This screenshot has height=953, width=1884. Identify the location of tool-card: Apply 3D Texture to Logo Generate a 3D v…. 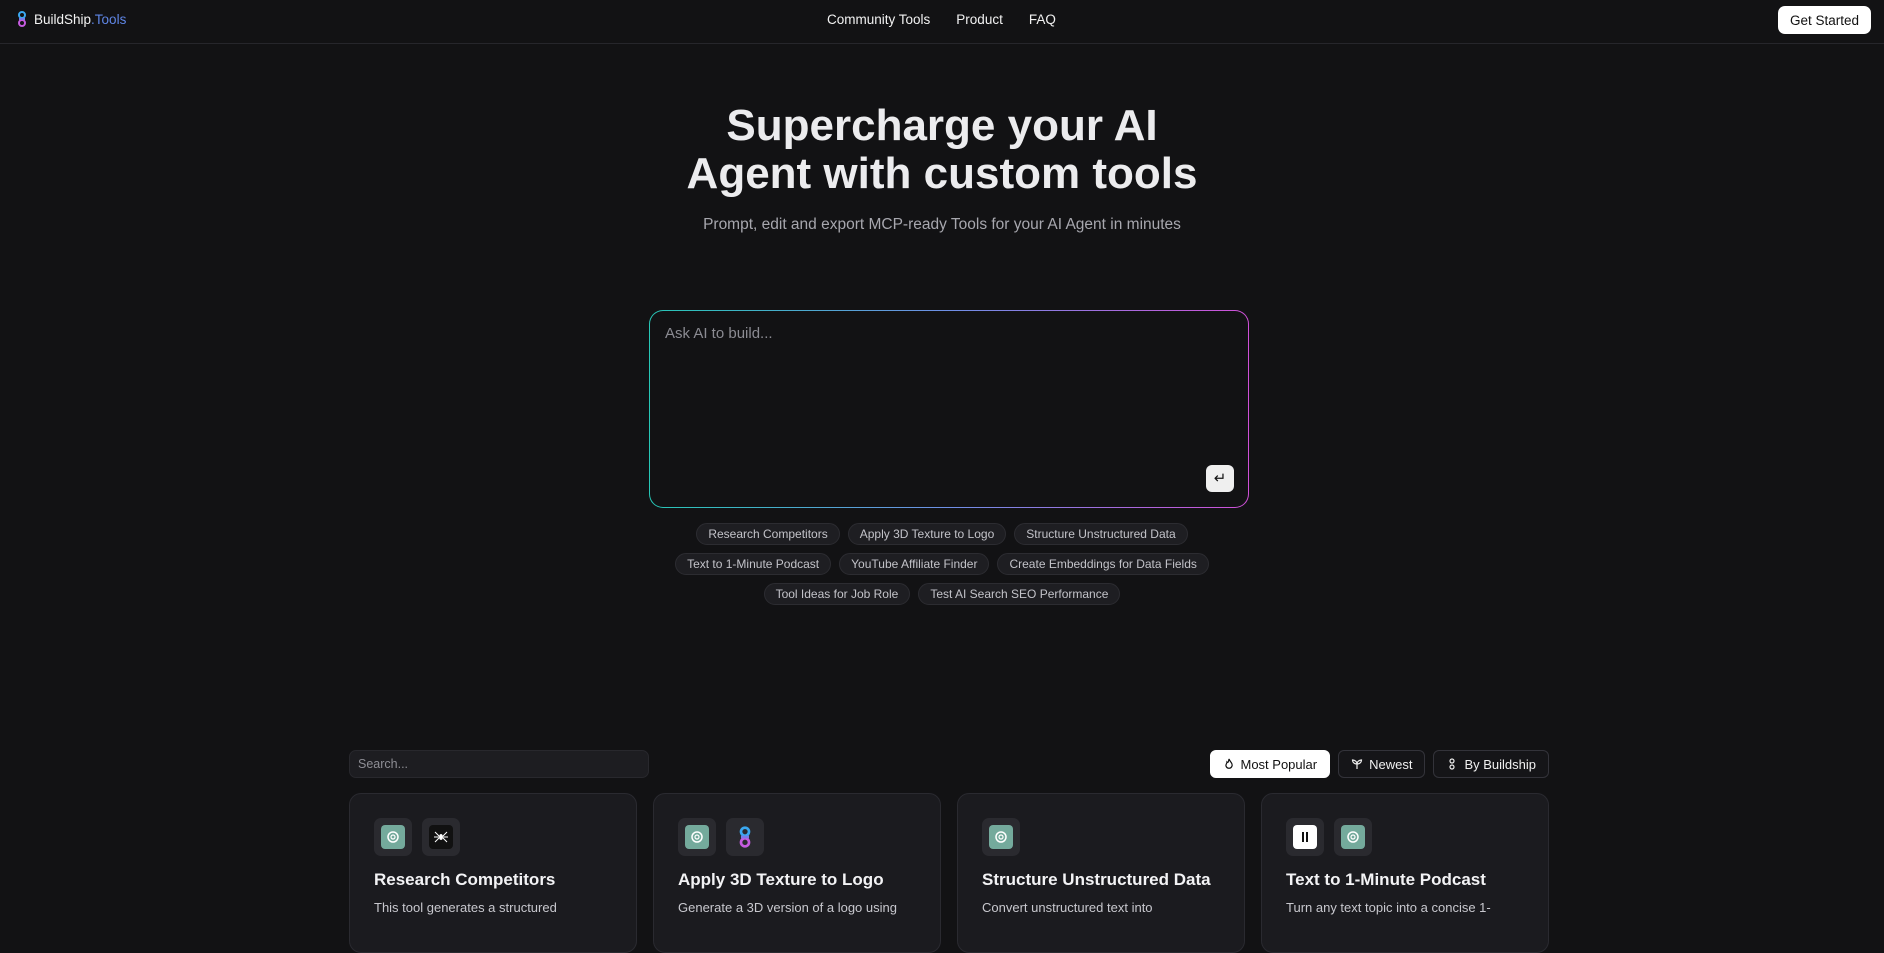
(797, 873).